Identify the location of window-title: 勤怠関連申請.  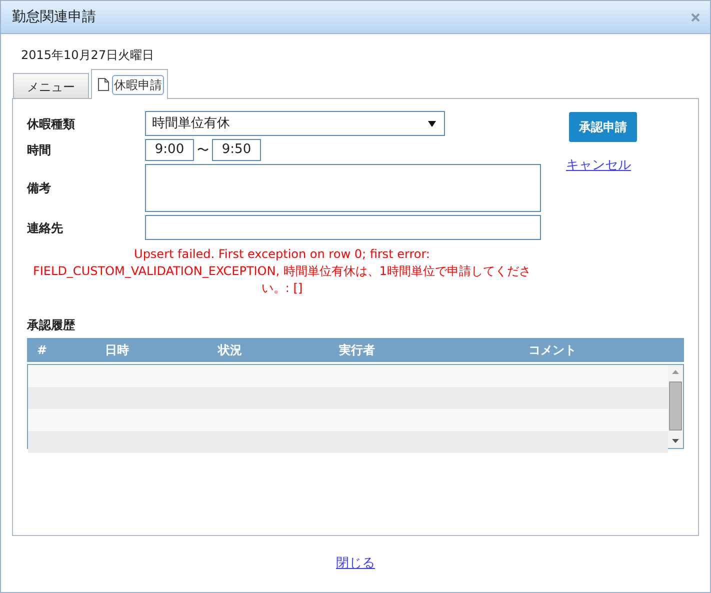
(54, 17).